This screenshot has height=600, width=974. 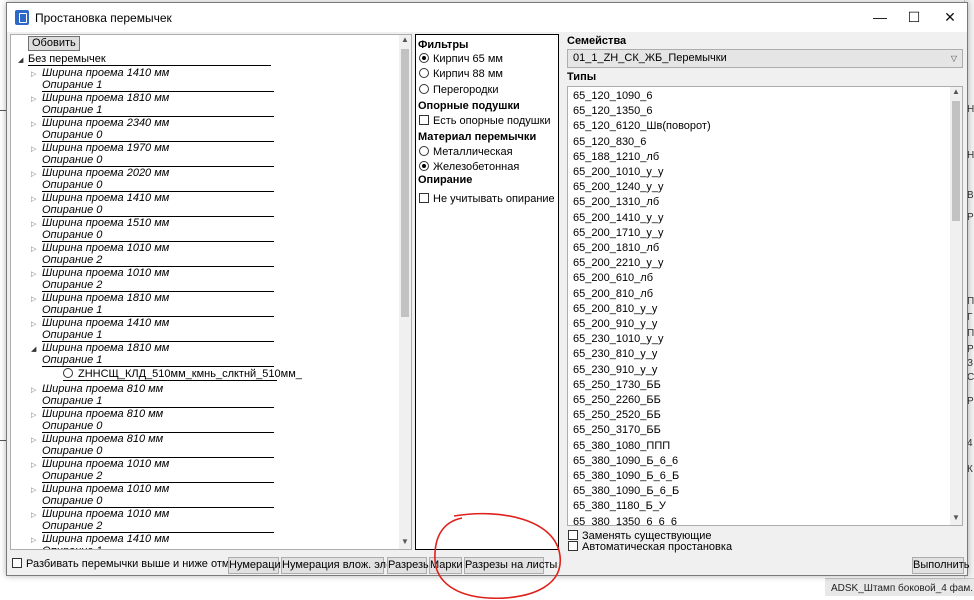 What do you see at coordinates (613, 111) in the screenshot?
I see `type-list-item: 65_120_1350_6` at bounding box center [613, 111].